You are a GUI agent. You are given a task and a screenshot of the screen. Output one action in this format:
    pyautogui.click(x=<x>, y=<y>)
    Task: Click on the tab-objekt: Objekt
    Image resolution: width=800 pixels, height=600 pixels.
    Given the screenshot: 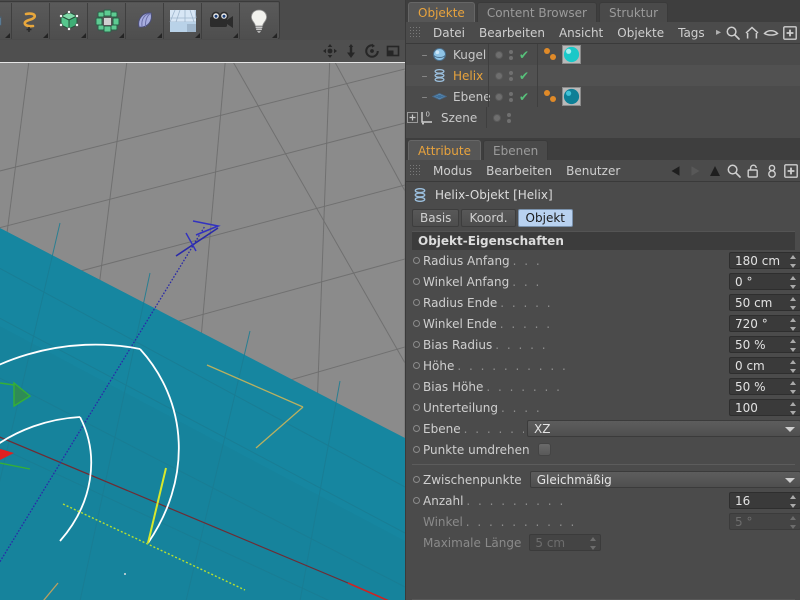 What is the action you would take?
    pyautogui.click(x=545, y=218)
    